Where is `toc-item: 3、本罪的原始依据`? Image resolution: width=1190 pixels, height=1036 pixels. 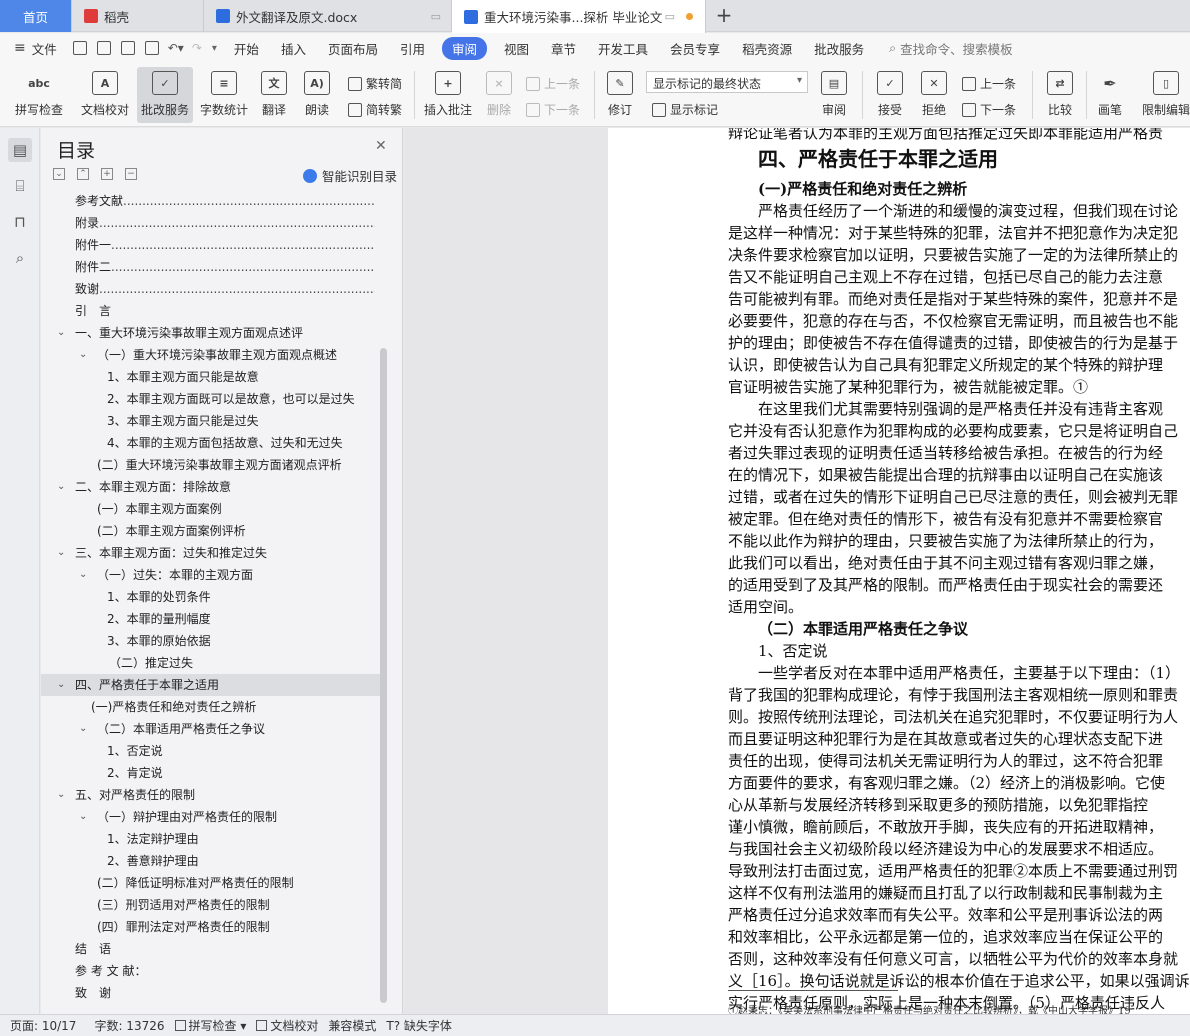 toc-item: 3、本罪的原始依据 is located at coordinates (213, 641).